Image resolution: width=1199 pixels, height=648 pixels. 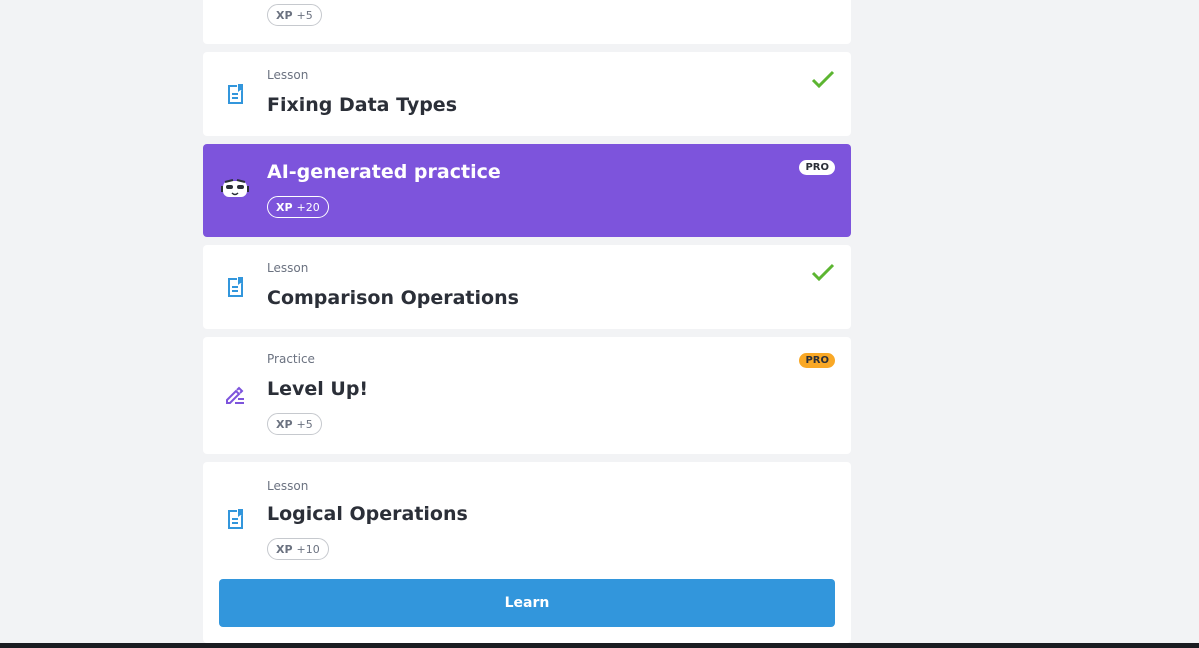 I want to click on learn-button: Learn, so click(x=527, y=603).